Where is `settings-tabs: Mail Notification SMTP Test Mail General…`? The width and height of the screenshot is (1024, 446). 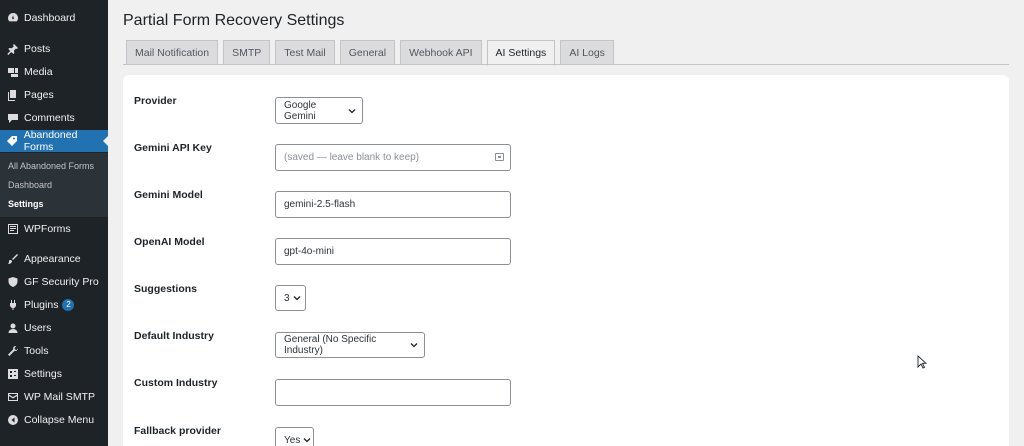
settings-tabs: Mail Notification SMTP Test Mail General… is located at coordinates (372, 53).